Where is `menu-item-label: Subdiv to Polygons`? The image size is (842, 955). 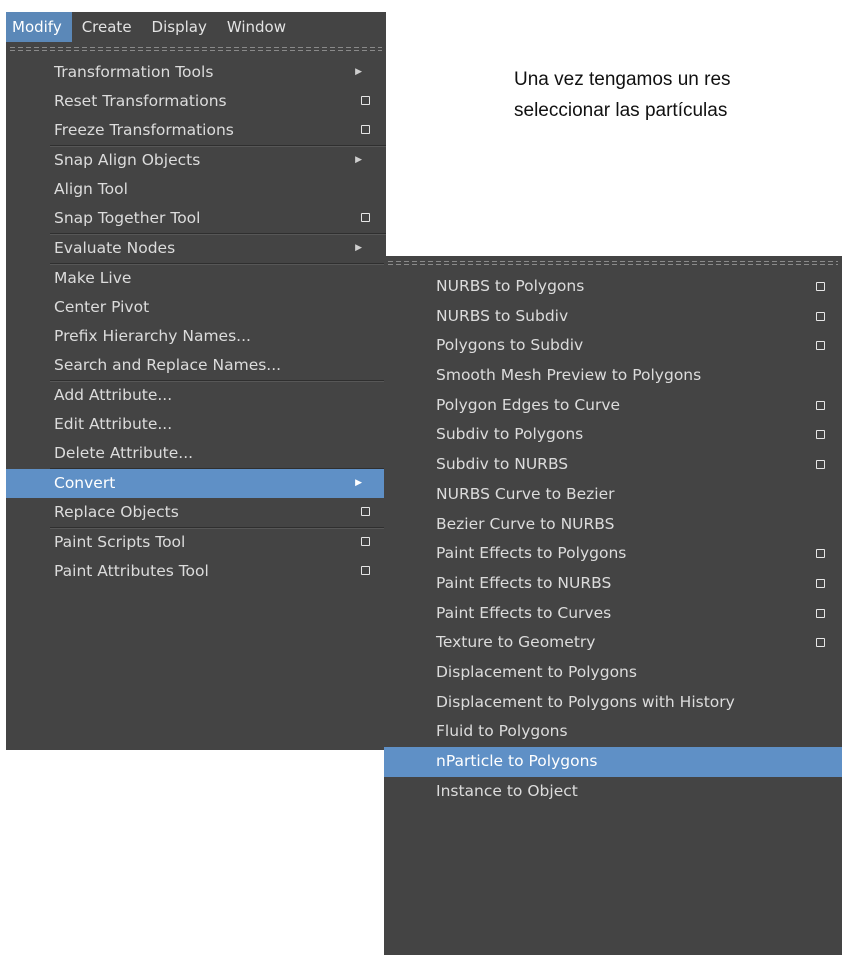 menu-item-label: Subdiv to Polygons is located at coordinates (510, 434).